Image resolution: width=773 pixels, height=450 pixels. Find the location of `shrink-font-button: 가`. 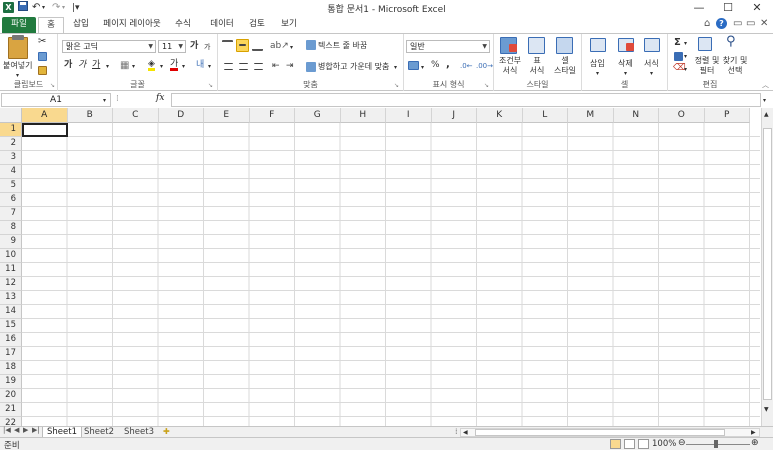

shrink-font-button: 가 is located at coordinates (207, 47).